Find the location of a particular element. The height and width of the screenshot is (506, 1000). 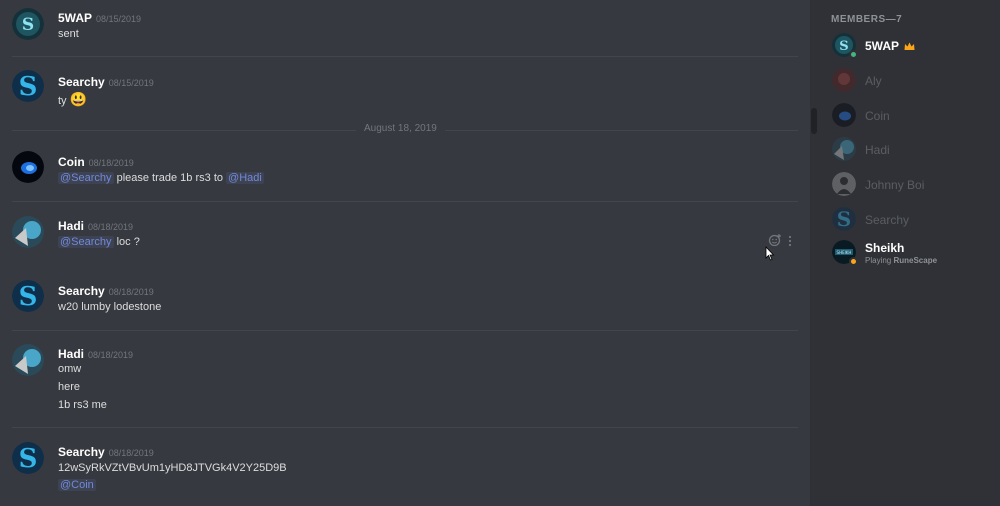

message-text-content: ty is located at coordinates (62, 101).